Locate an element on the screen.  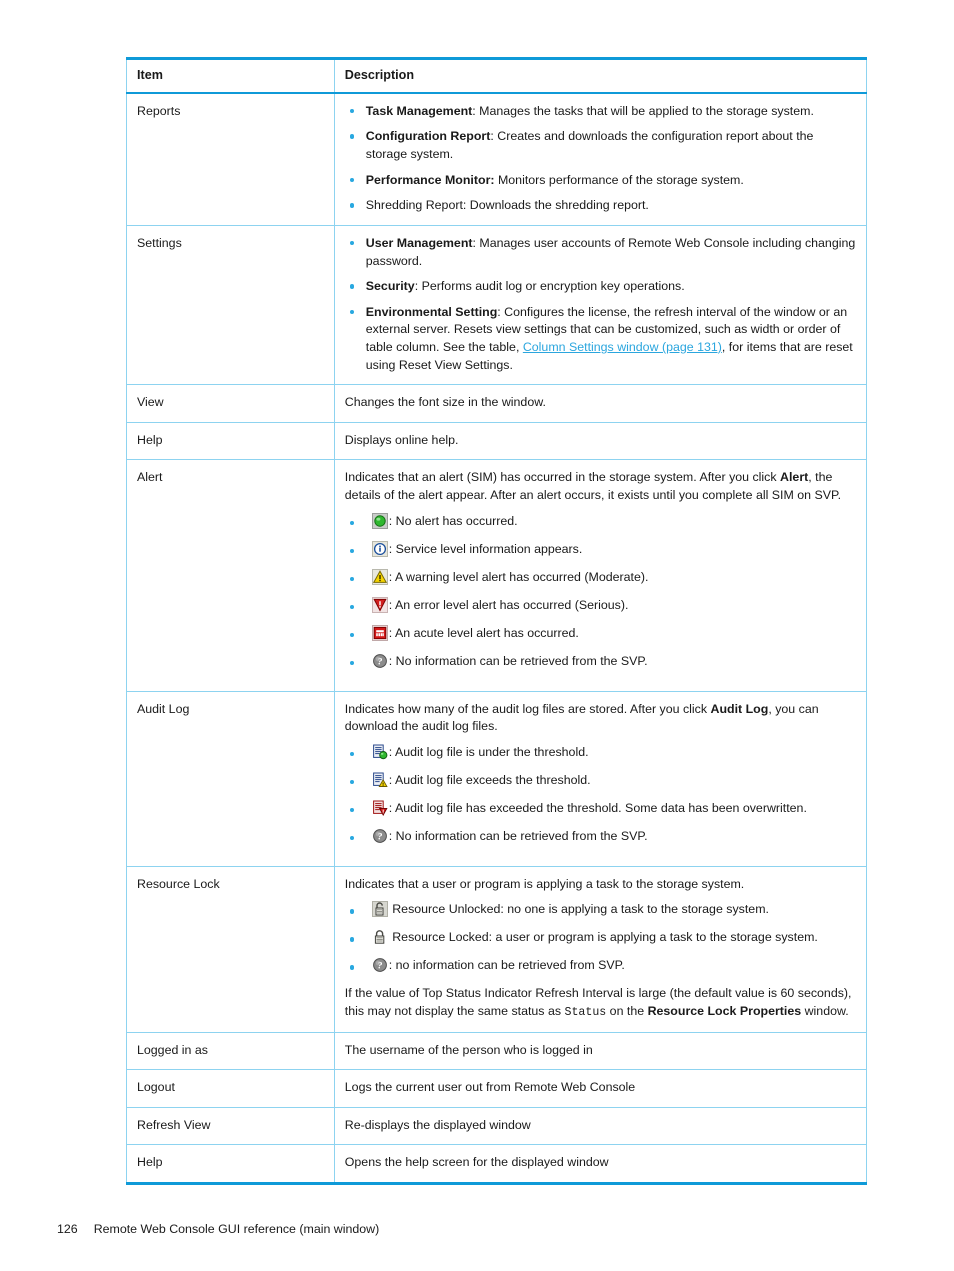
description-text: Re-displays the displayed window is located at coordinates (437, 1124).